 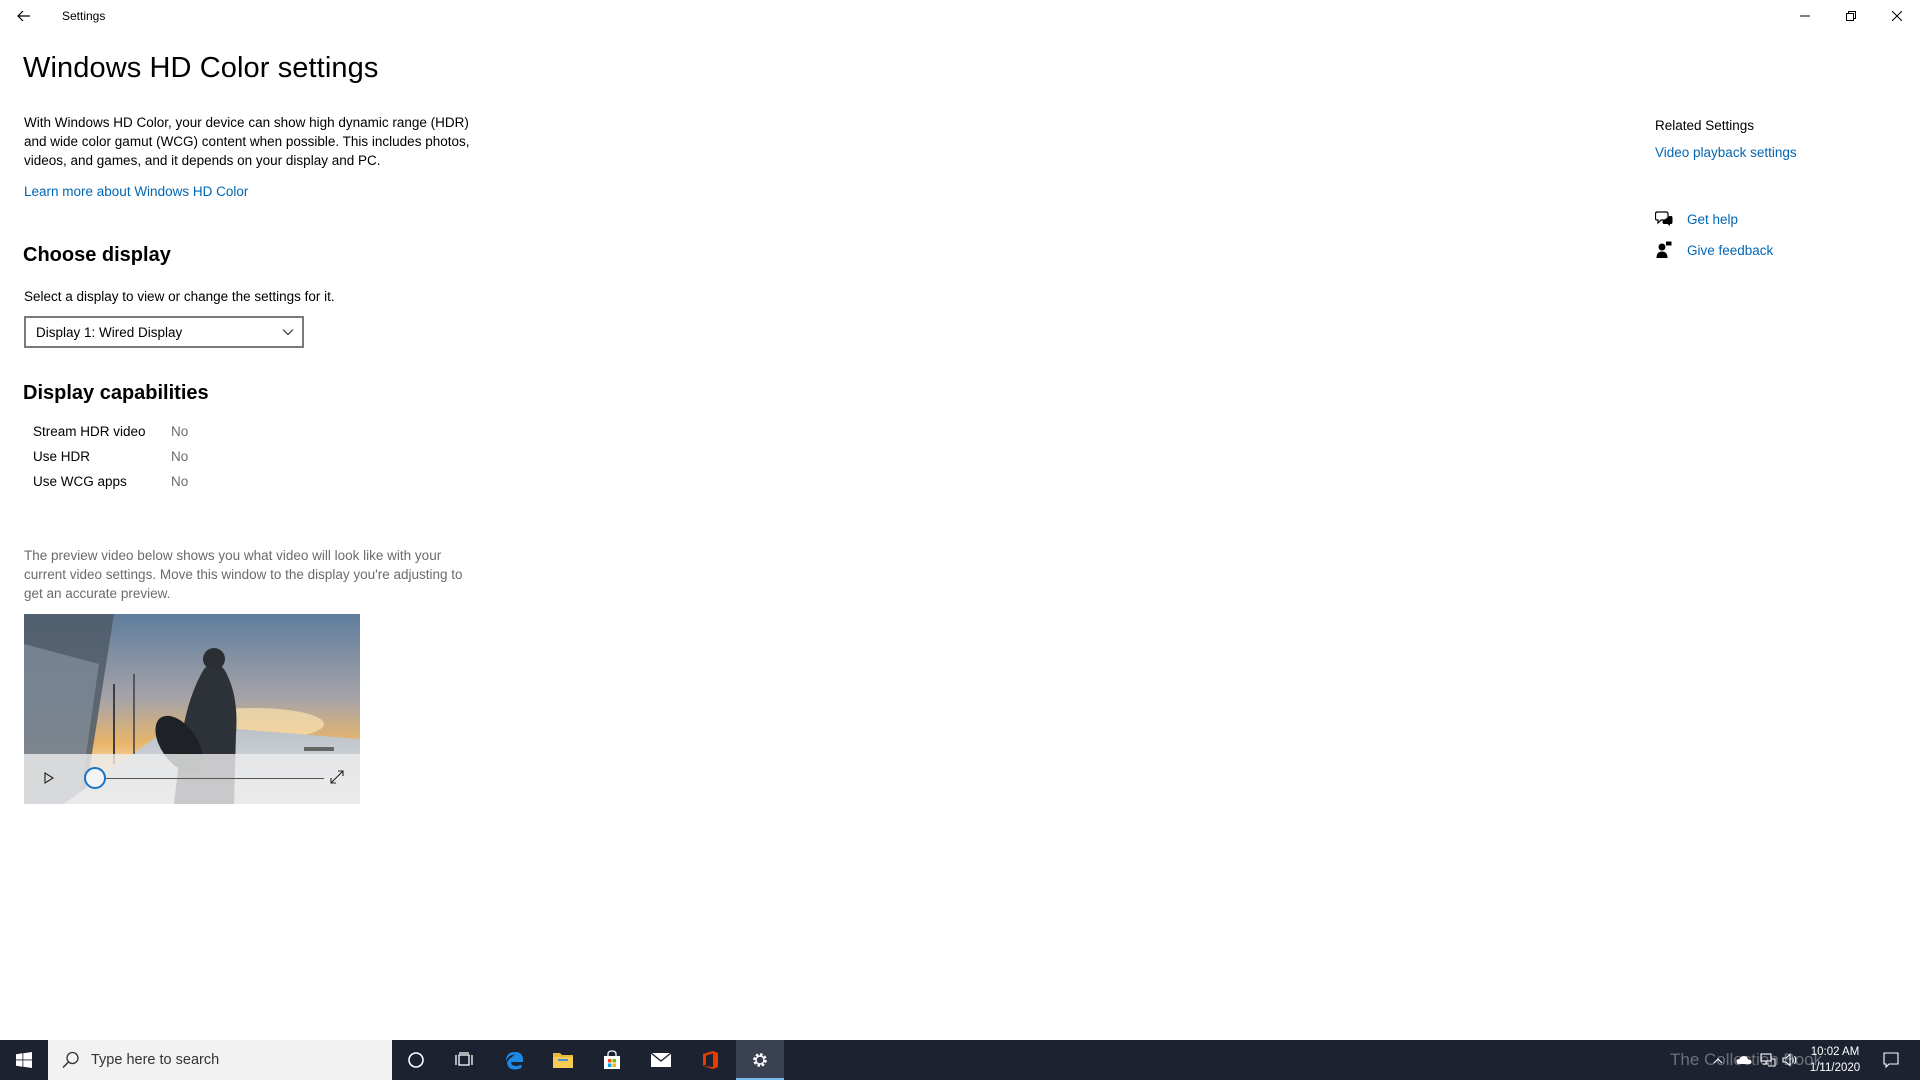 I want to click on office-logo-icon, so click(x=710, y=1060).